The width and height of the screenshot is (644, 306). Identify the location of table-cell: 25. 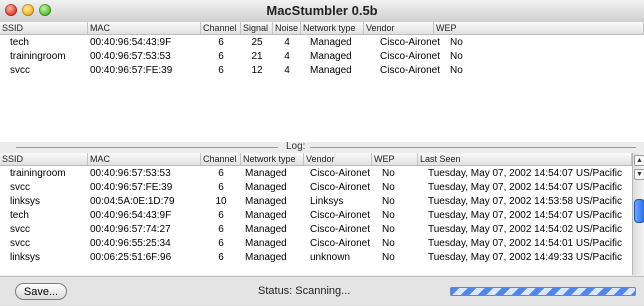
(257, 42).